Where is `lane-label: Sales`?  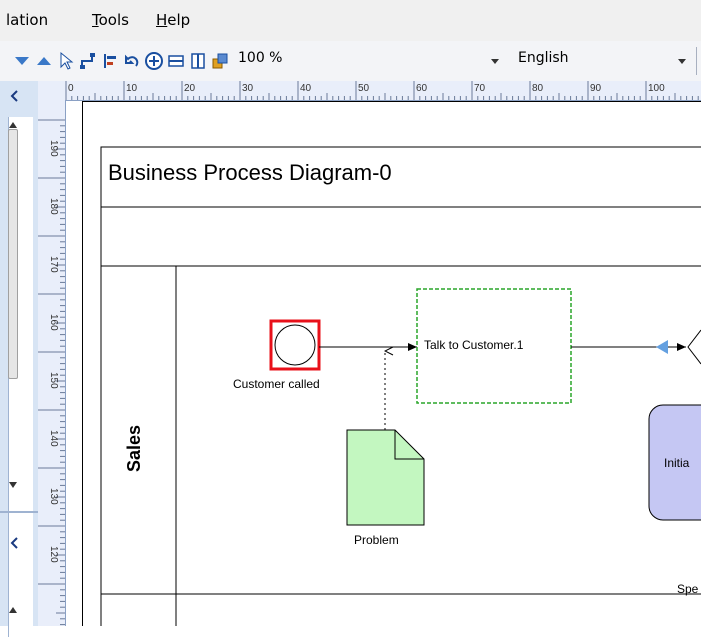
lane-label: Sales is located at coordinates (134, 448).